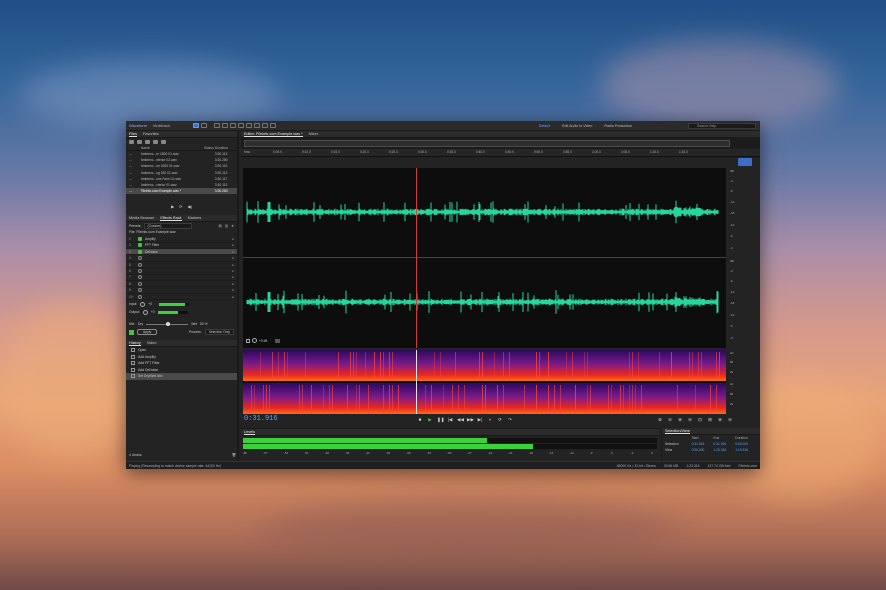 Image resolution: width=886 pixels, height=590 pixels. Describe the element at coordinates (220, 226) in the screenshot. I see `save-preset-icon: ▤` at that location.